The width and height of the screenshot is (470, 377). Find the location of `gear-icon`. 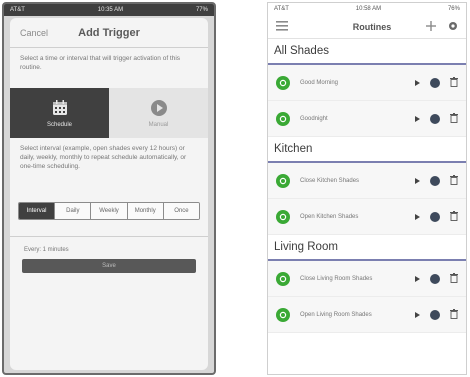

gear-icon is located at coordinates (453, 27).